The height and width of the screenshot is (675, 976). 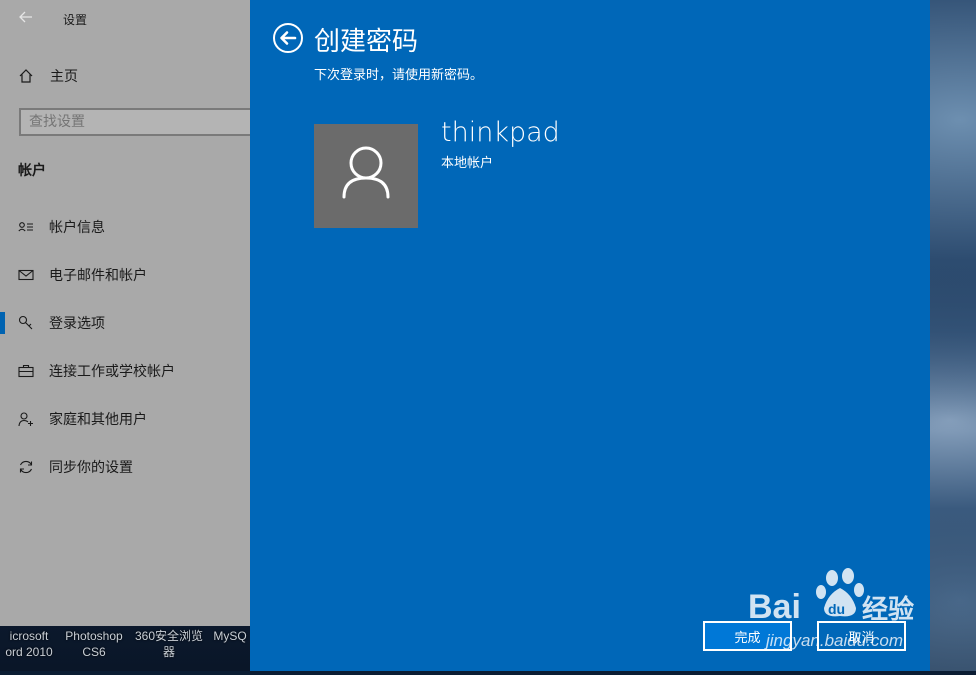 What do you see at coordinates (125, 19) in the screenshot?
I see `settings-titlebar: 设置` at bounding box center [125, 19].